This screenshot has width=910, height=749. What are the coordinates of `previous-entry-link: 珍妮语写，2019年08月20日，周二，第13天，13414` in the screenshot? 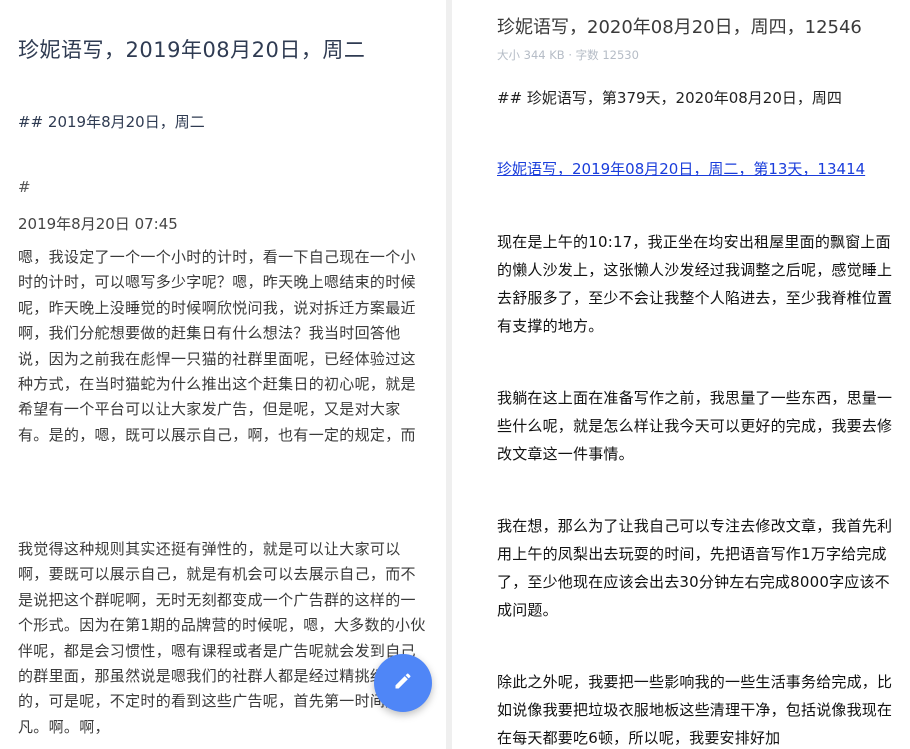 It's located at (681, 168).